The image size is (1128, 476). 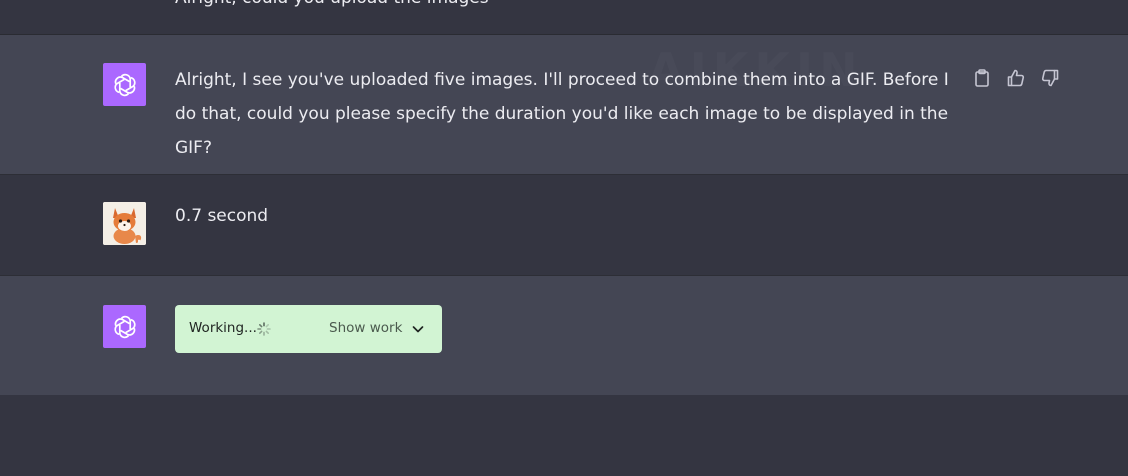 I want to click on fox-avatar-icon, so click(x=124, y=223).